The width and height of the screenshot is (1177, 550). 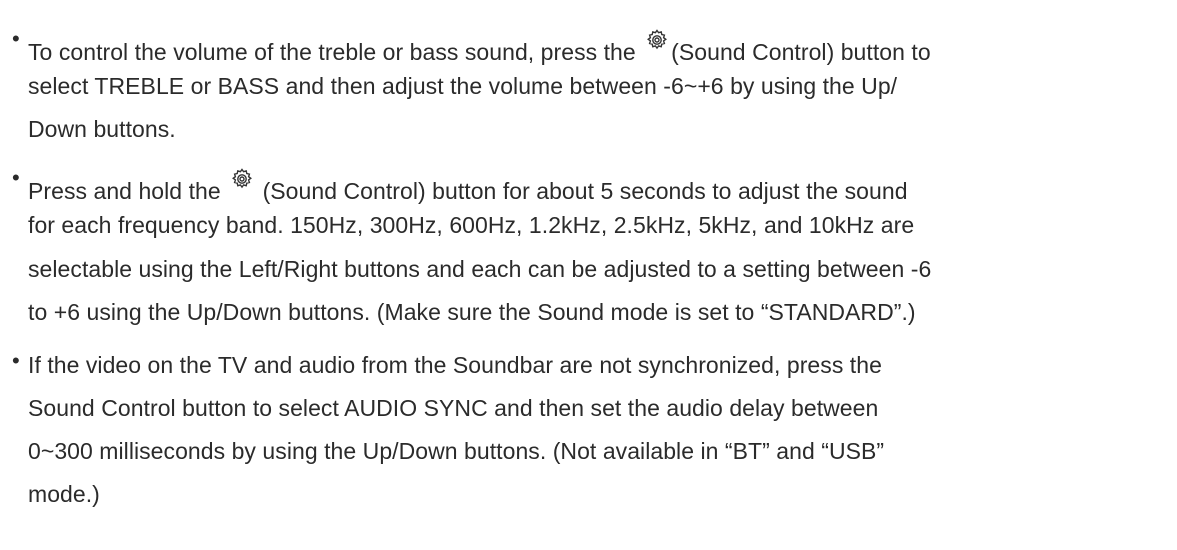 What do you see at coordinates (102, 129) in the screenshot?
I see `bullet-line: Down buttons.` at bounding box center [102, 129].